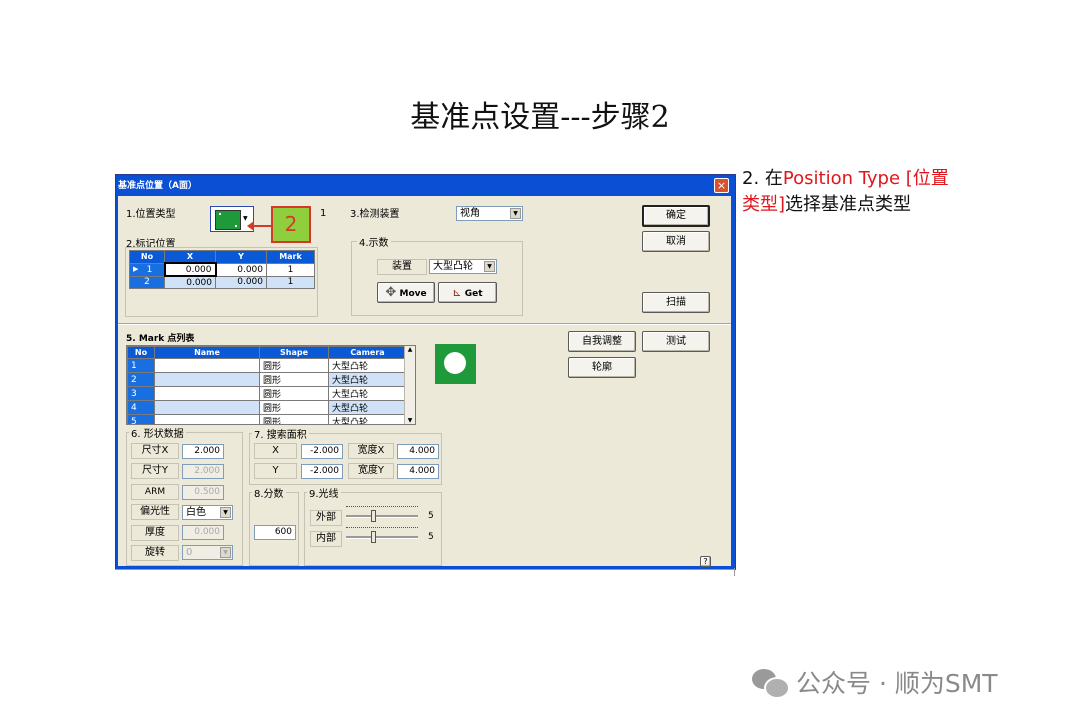 Image resolution: width=1080 pixels, height=724 pixels. I want to click on table-row: ▶ 1 0.000 0.000 1, so click(222, 269).